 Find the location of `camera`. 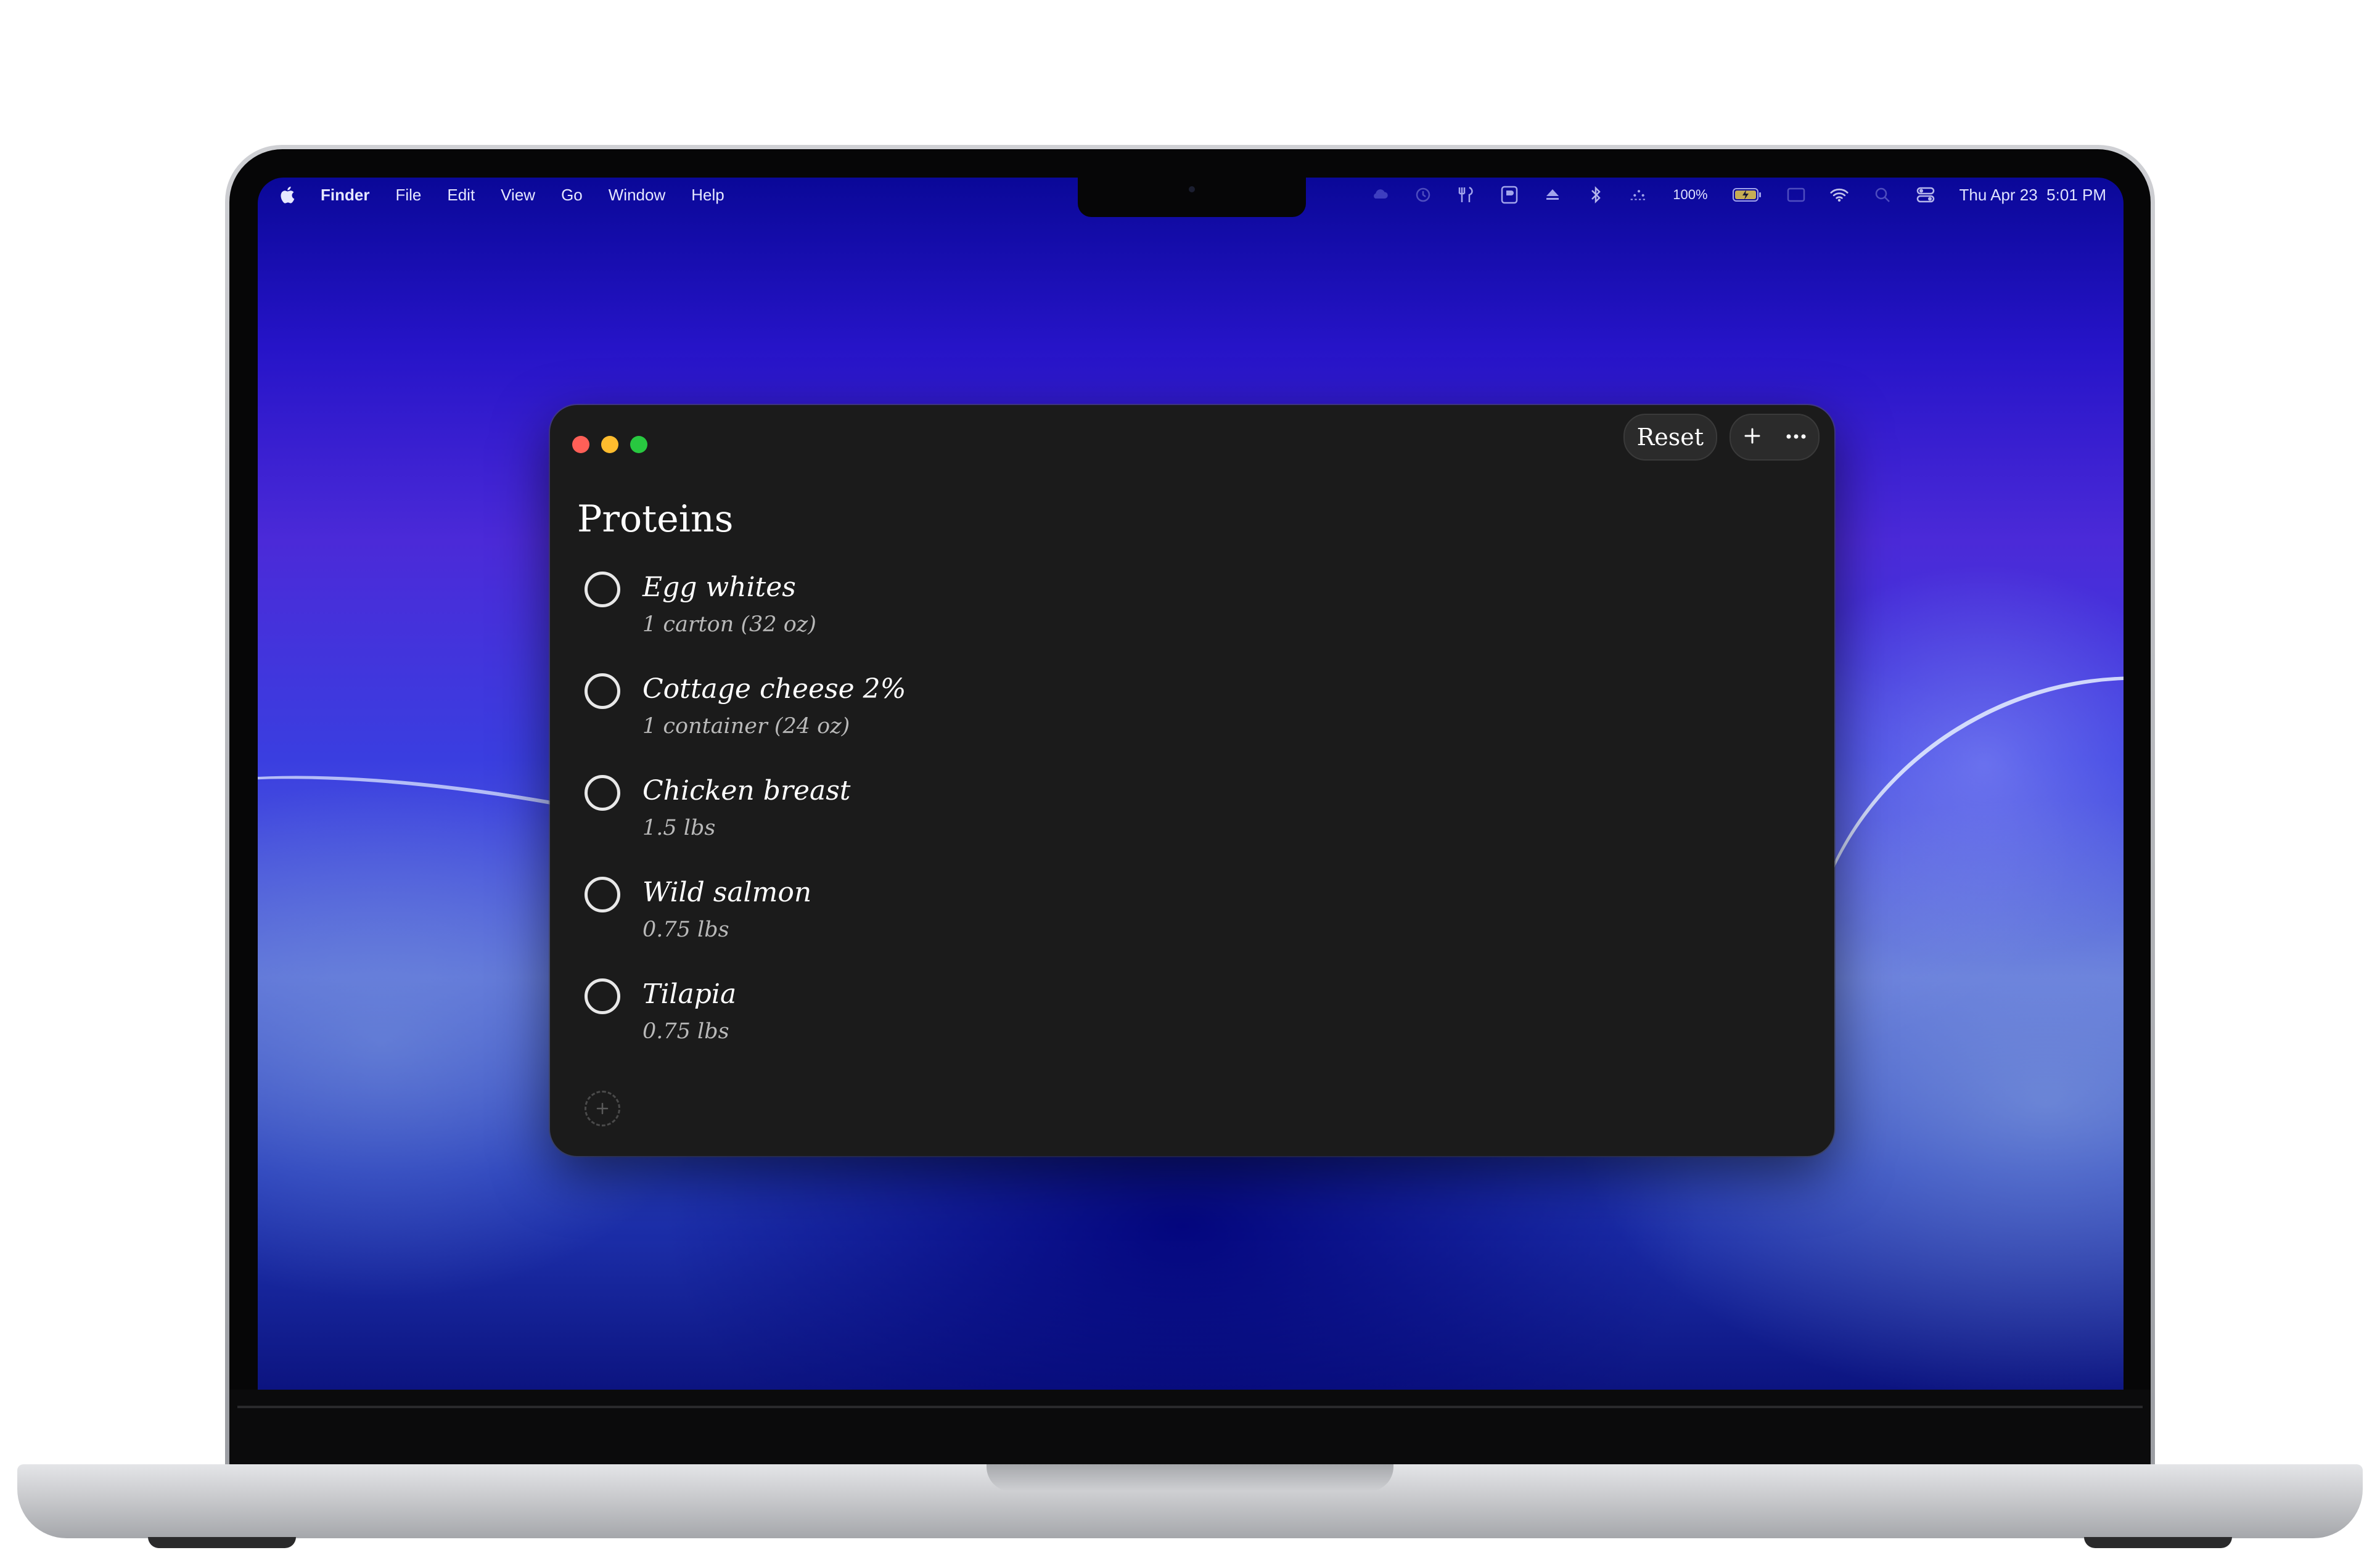

camera is located at coordinates (1192, 189).